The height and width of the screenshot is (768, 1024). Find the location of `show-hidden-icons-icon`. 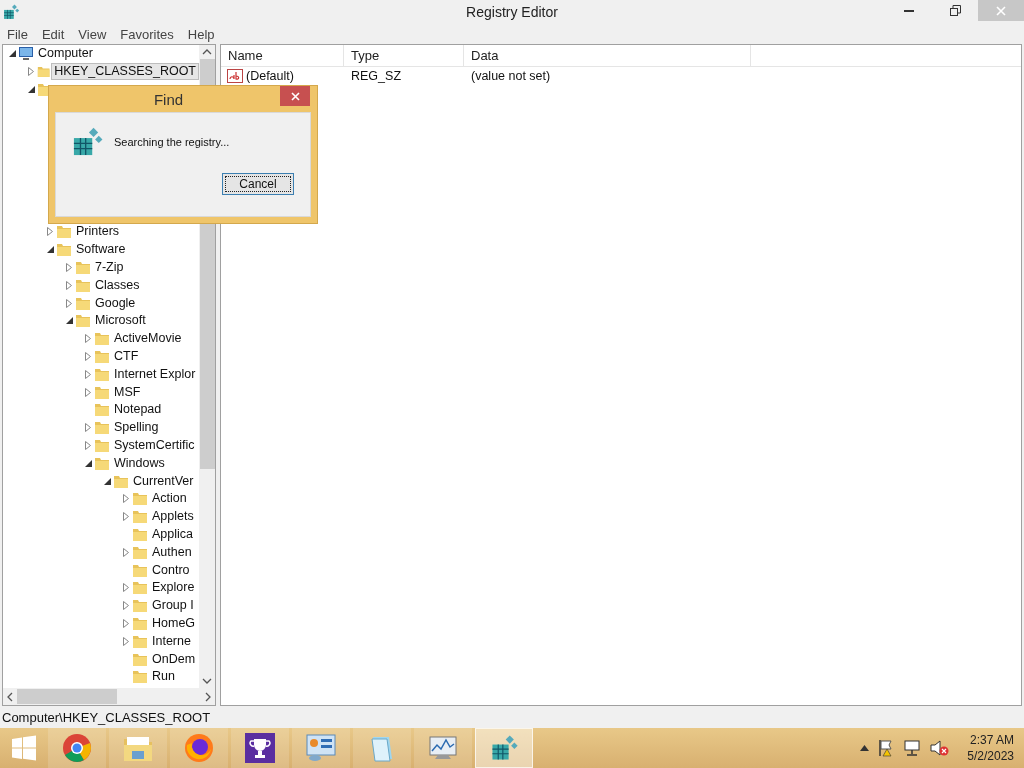

show-hidden-icons-icon is located at coordinates (865, 748).